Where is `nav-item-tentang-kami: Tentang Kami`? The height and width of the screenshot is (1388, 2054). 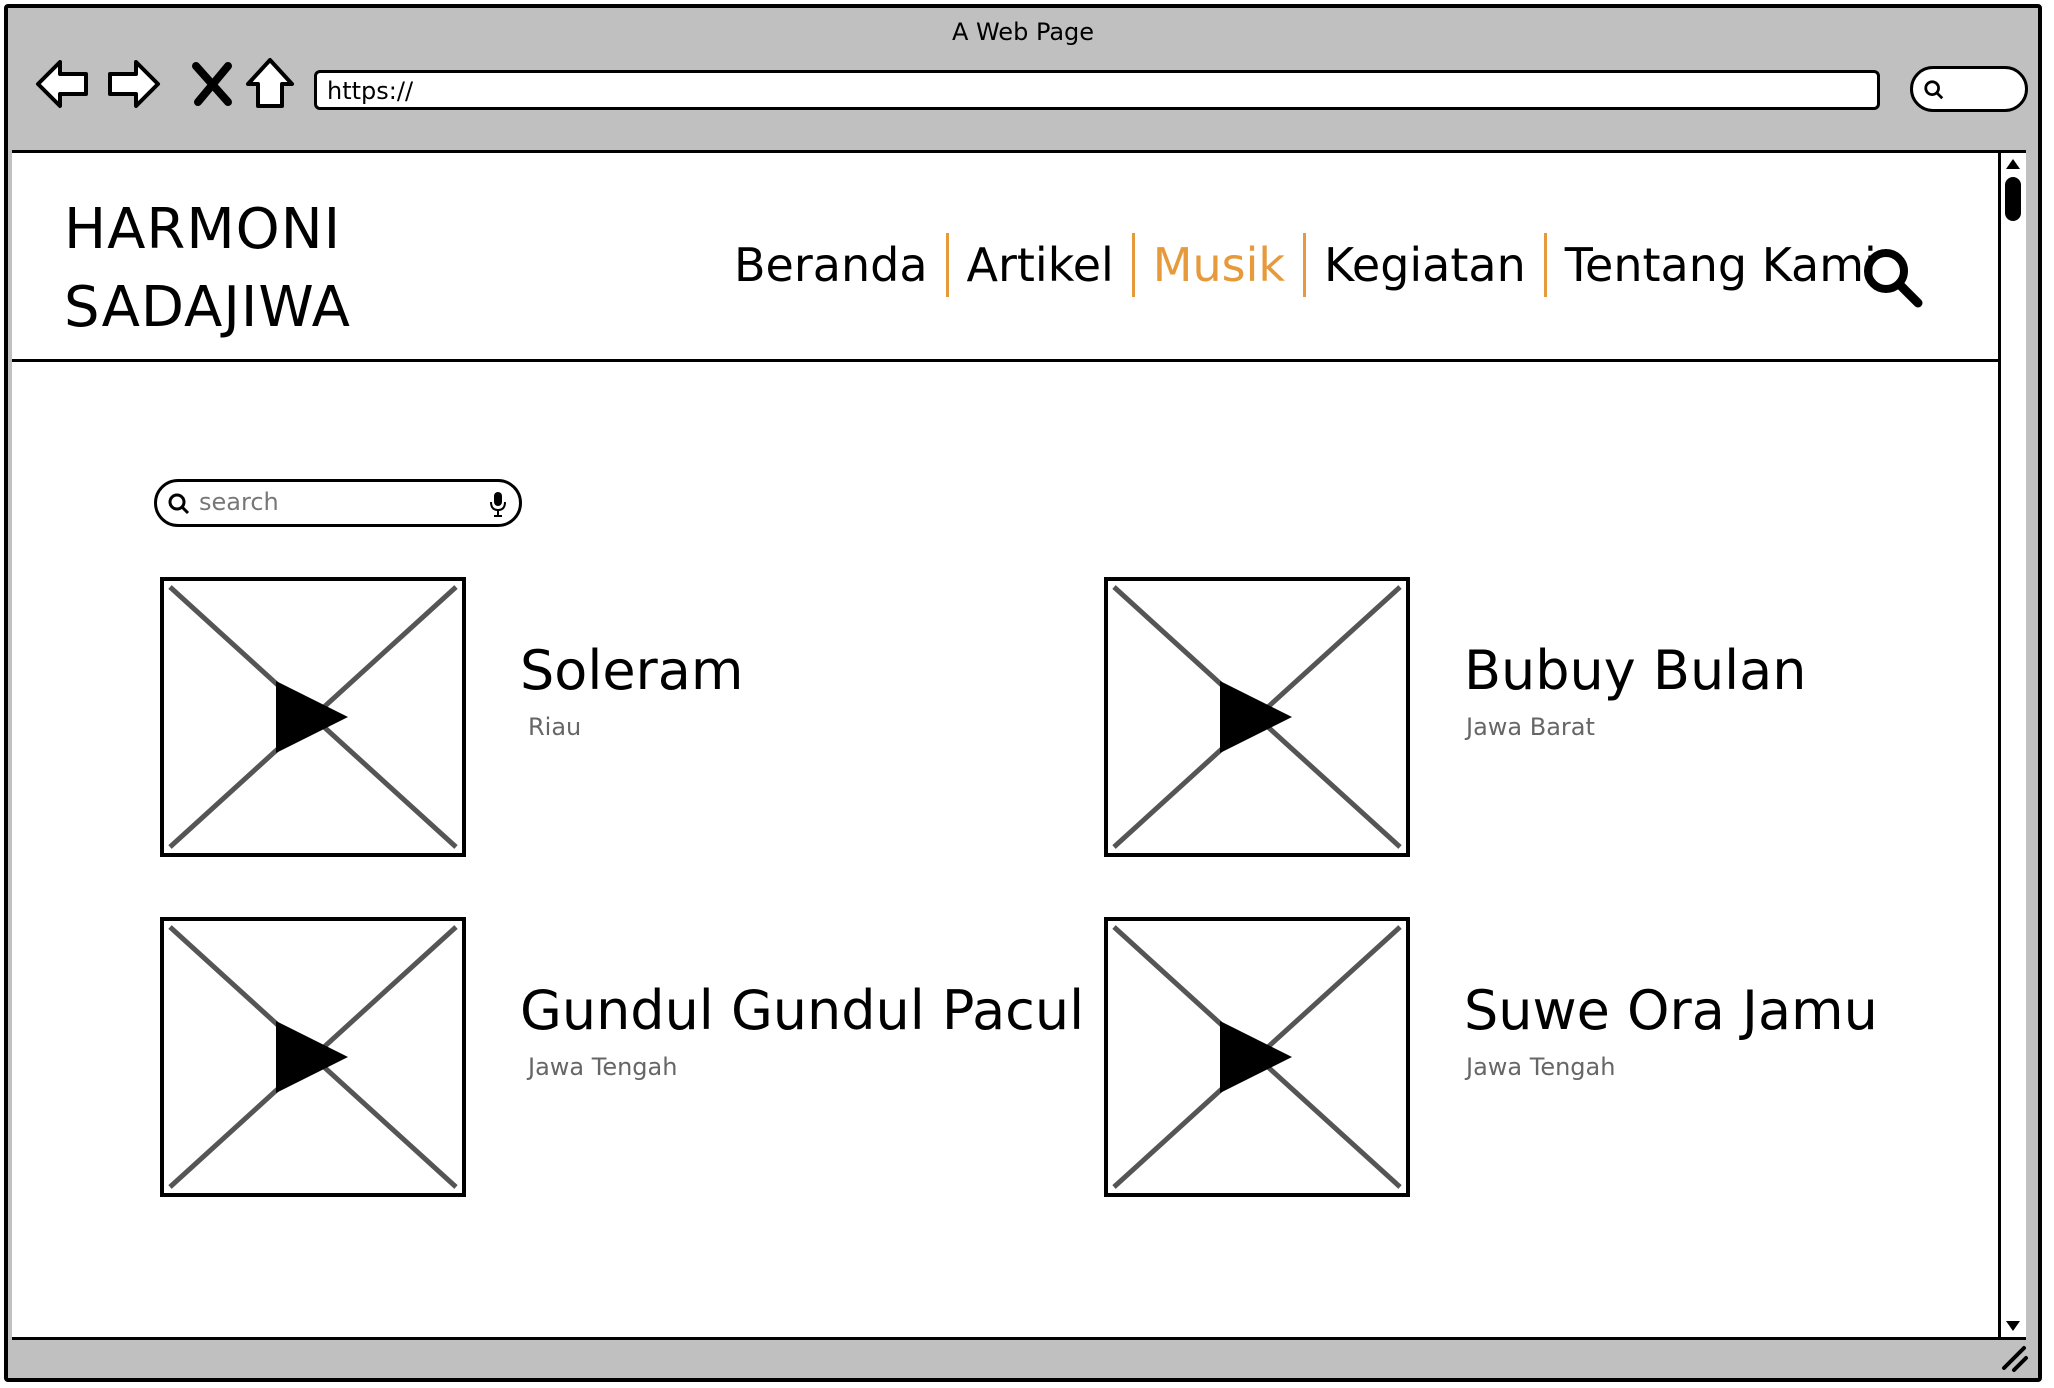 nav-item-tentang-kami: Tentang Kami is located at coordinates (1721, 265).